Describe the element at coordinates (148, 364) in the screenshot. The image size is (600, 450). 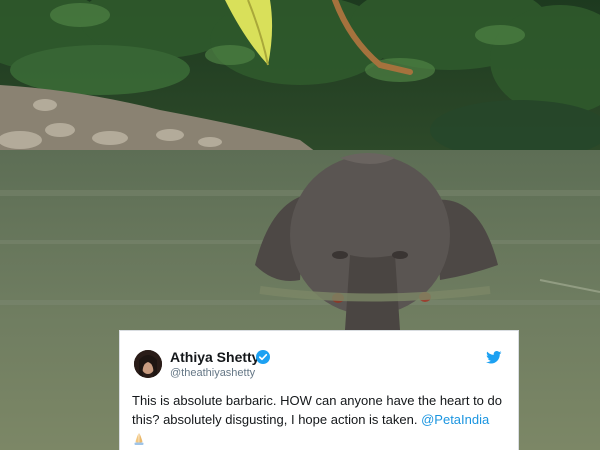
I see `avatar` at that location.